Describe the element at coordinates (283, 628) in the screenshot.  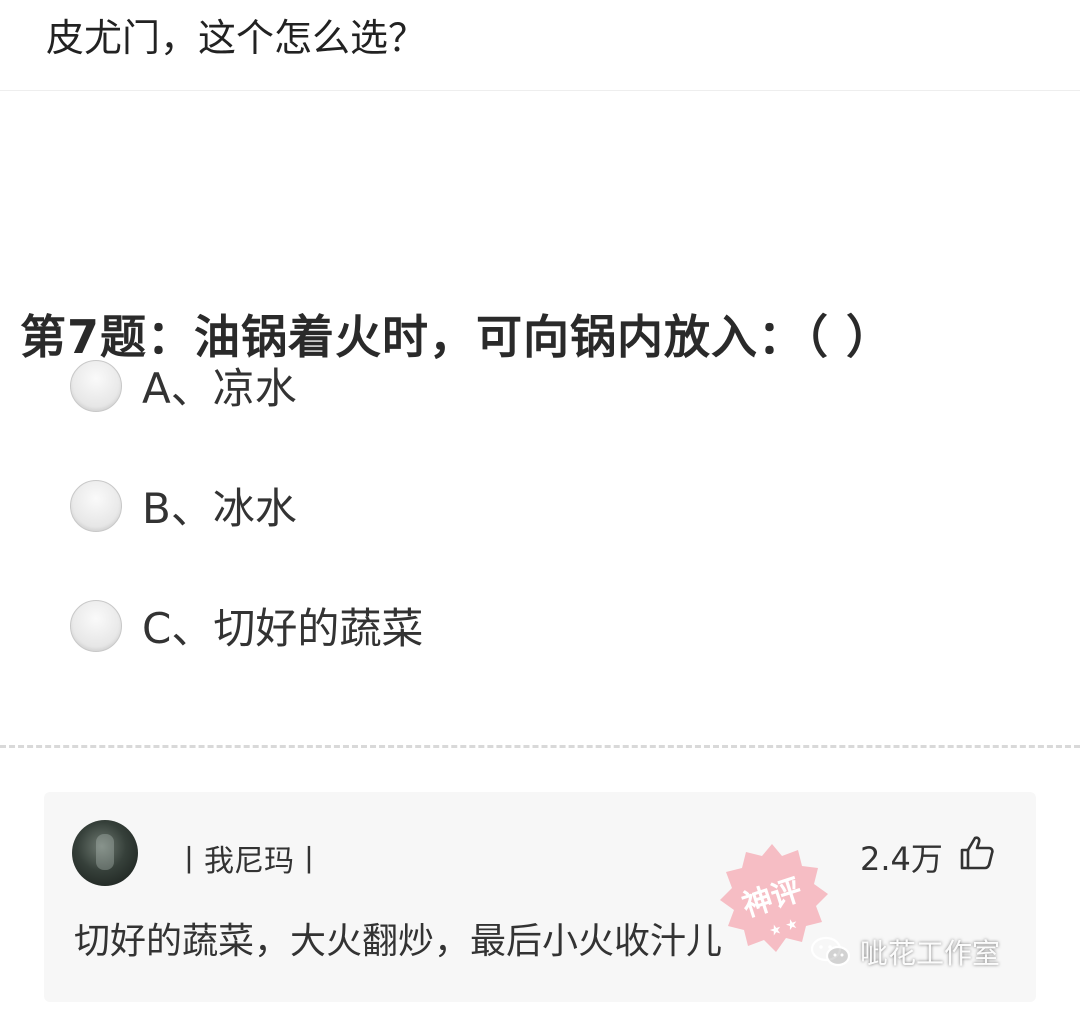
I see `option-c-label: C、切好的蔬菜` at that location.